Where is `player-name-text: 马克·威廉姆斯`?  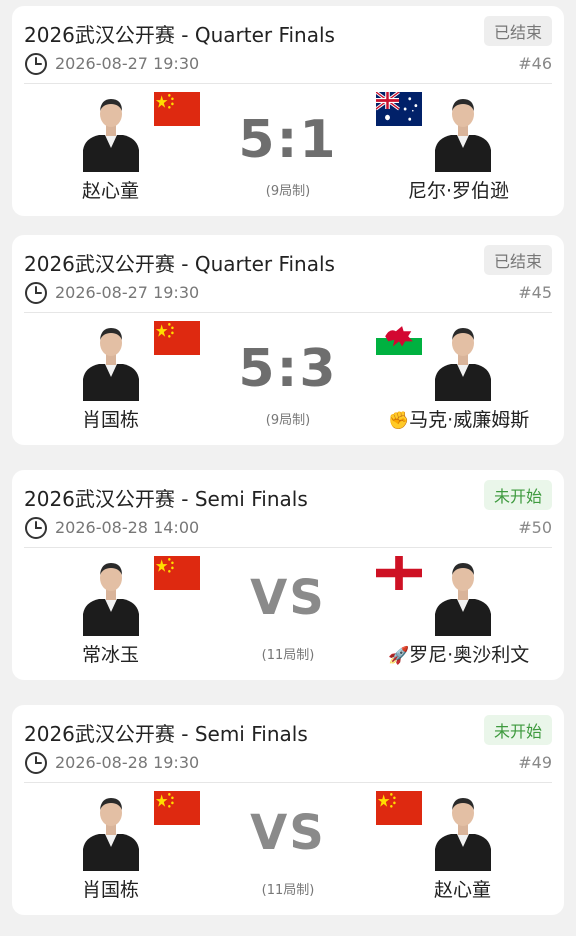
player-name-text: 马克·威廉姆斯 is located at coordinates (469, 420).